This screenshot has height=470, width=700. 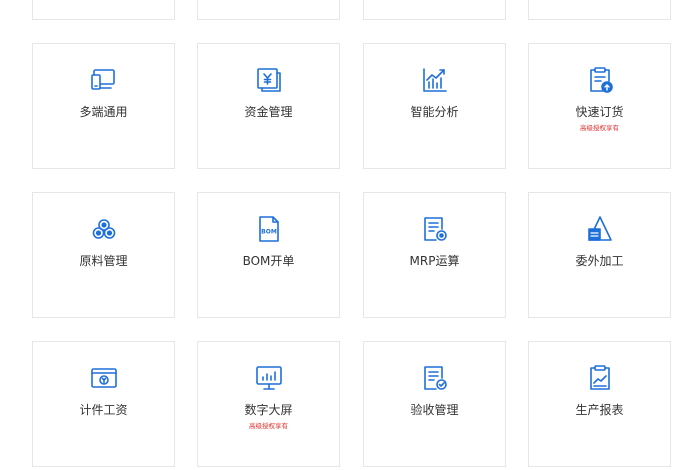 I want to click on tile-label: 资金管理, so click(x=268, y=112).